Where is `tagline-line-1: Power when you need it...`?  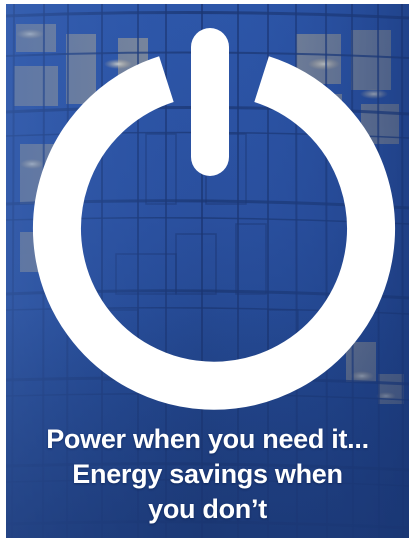 tagline-line-1: Power when you need it... is located at coordinates (207, 439).